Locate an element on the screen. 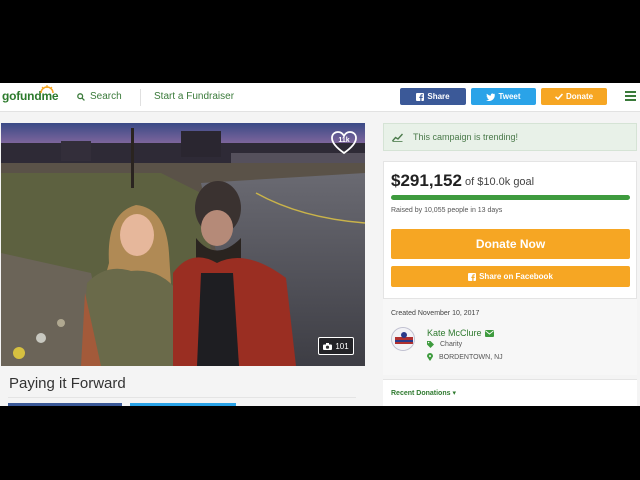 The image size is (640, 480). organizer-name-link: Kate McClure is located at coordinates (460, 333).